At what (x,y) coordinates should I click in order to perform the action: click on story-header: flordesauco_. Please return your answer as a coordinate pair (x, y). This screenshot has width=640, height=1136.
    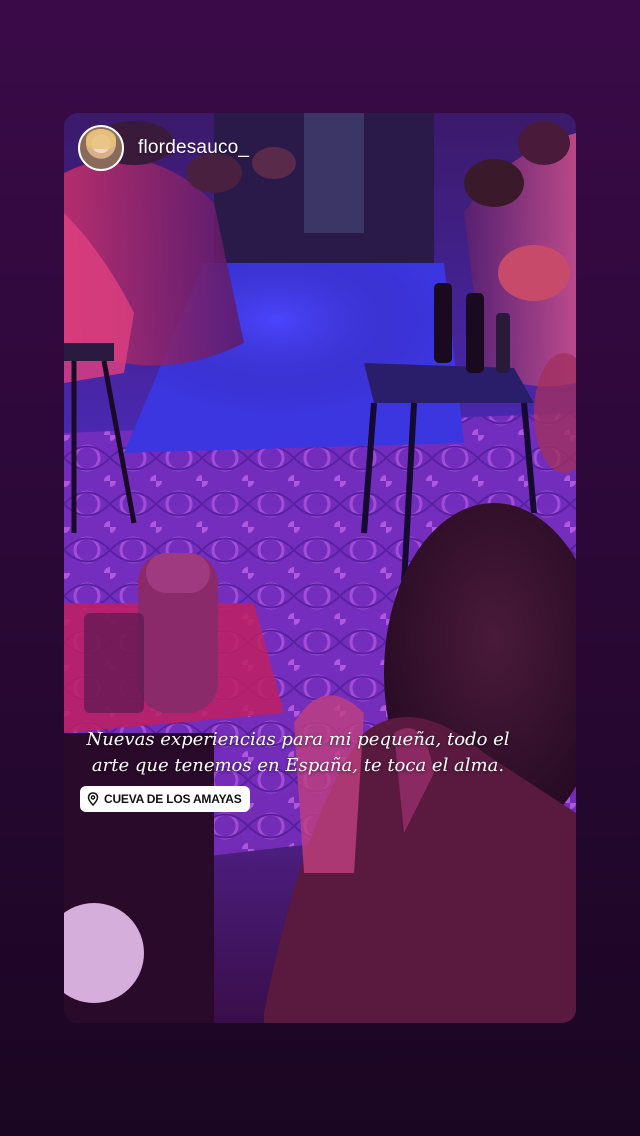
    Looking at the image, I should click on (163, 148).